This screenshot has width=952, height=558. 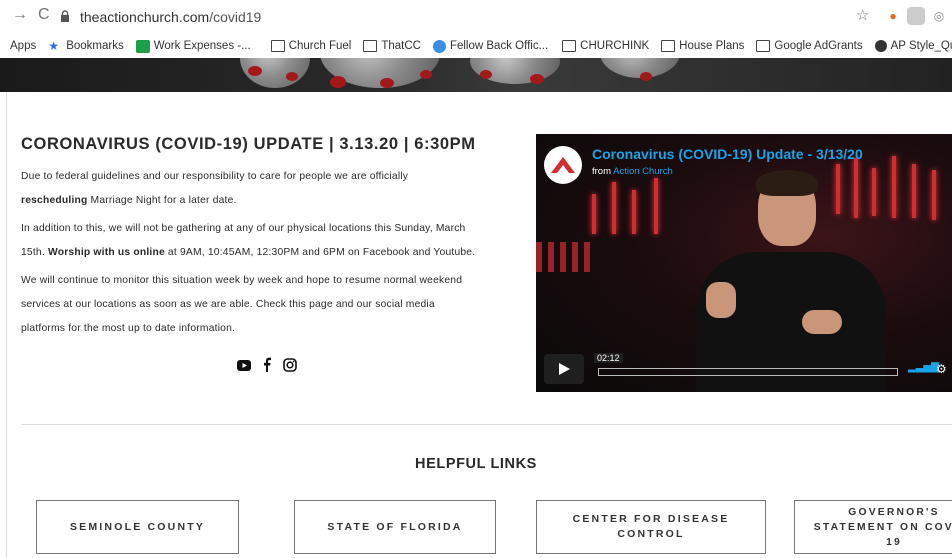 I want to click on paragraph-text: Marriage Night for a later date., so click(x=162, y=200).